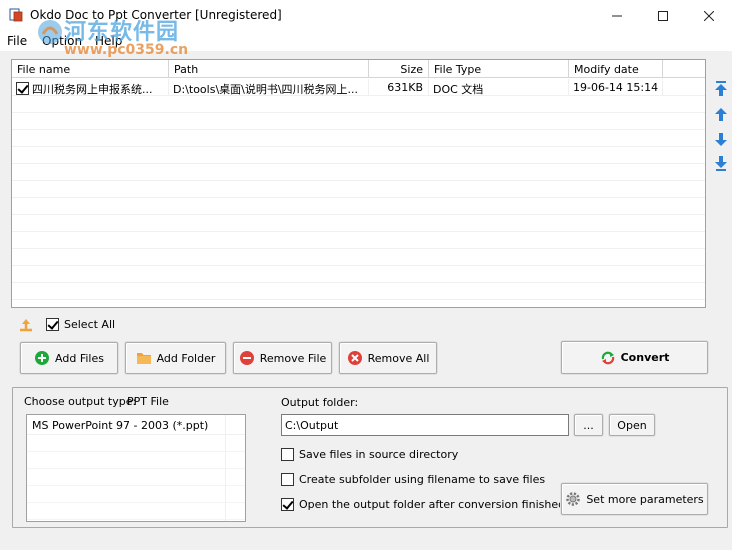 This screenshot has height=550, width=732. Describe the element at coordinates (499, 87) in the screenshot. I see `file-type: DOC 文档` at that location.